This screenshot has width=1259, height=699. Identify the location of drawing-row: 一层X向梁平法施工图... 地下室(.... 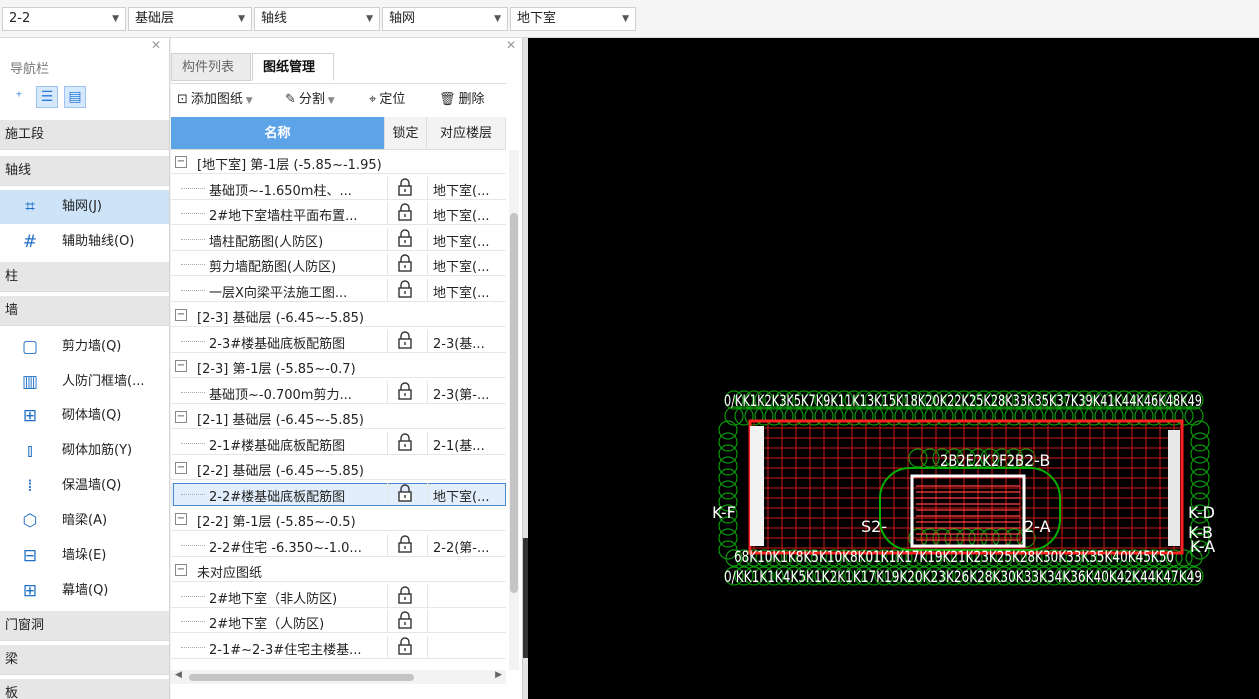
(338, 290).